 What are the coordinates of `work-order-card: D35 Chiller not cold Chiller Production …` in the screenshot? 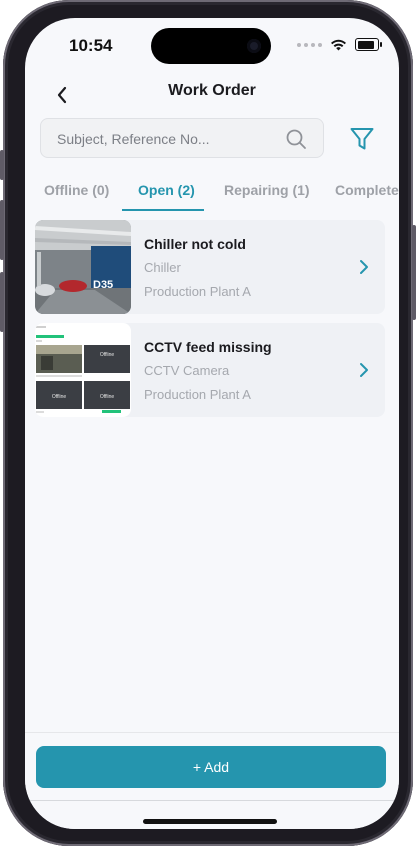 It's located at (210, 267).